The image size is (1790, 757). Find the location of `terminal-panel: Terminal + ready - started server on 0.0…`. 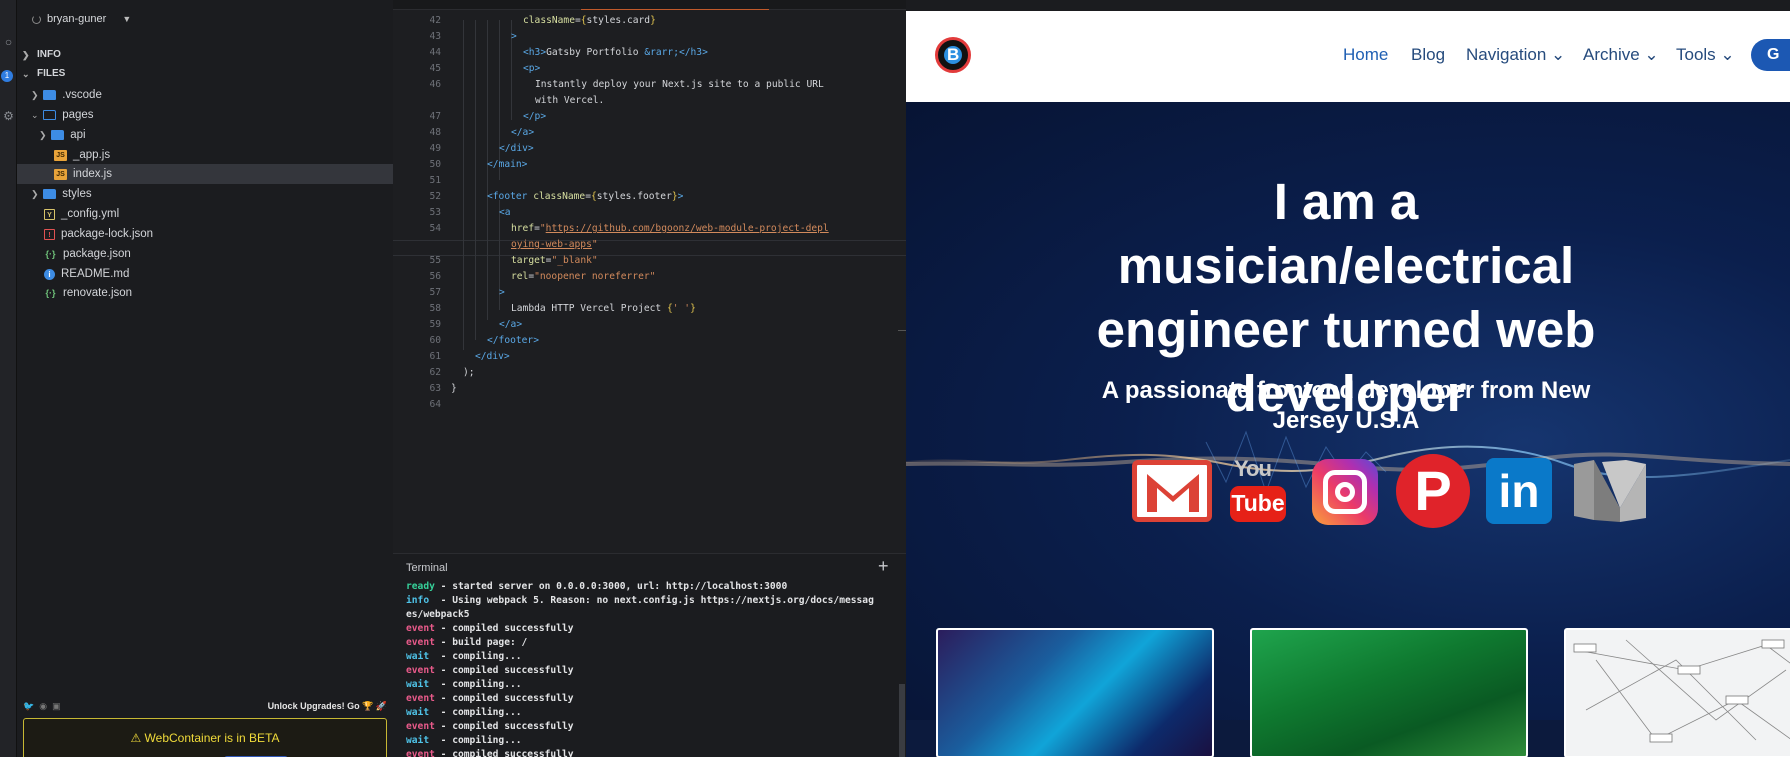

terminal-panel: Terminal + ready - started server on 0.0… is located at coordinates (649, 655).